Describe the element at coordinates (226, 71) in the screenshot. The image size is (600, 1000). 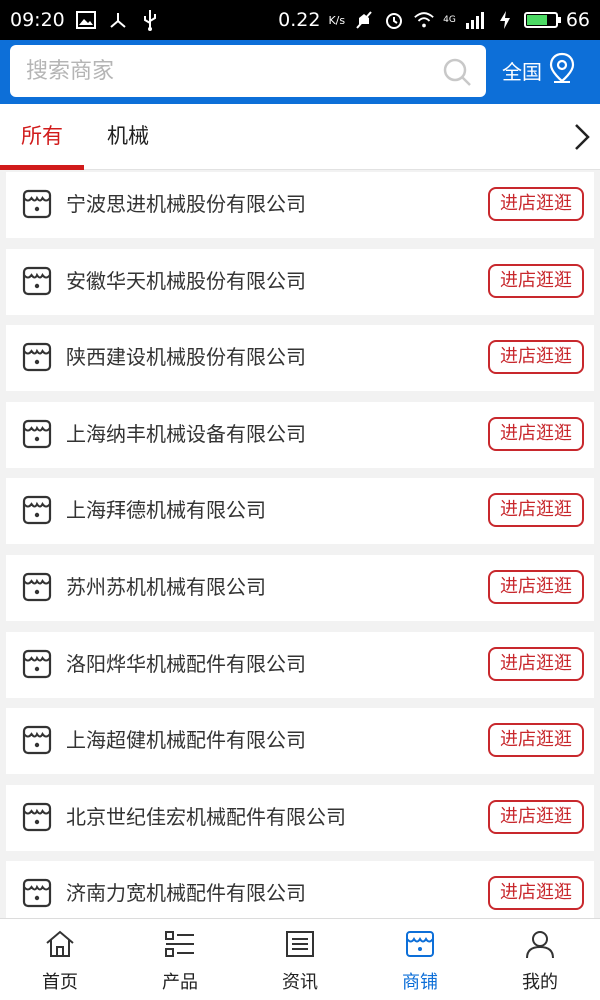
I see `search-input` at that location.